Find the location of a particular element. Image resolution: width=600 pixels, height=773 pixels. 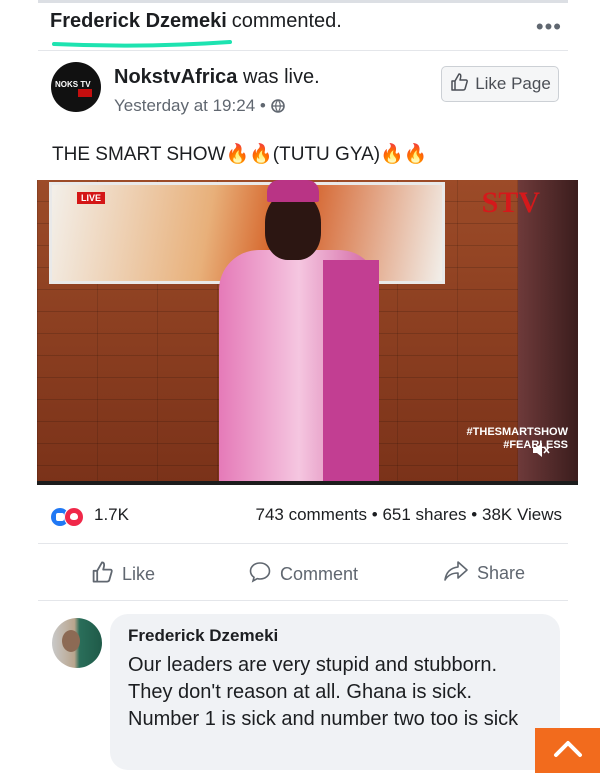

comment-label: Comment is located at coordinates (319, 574).